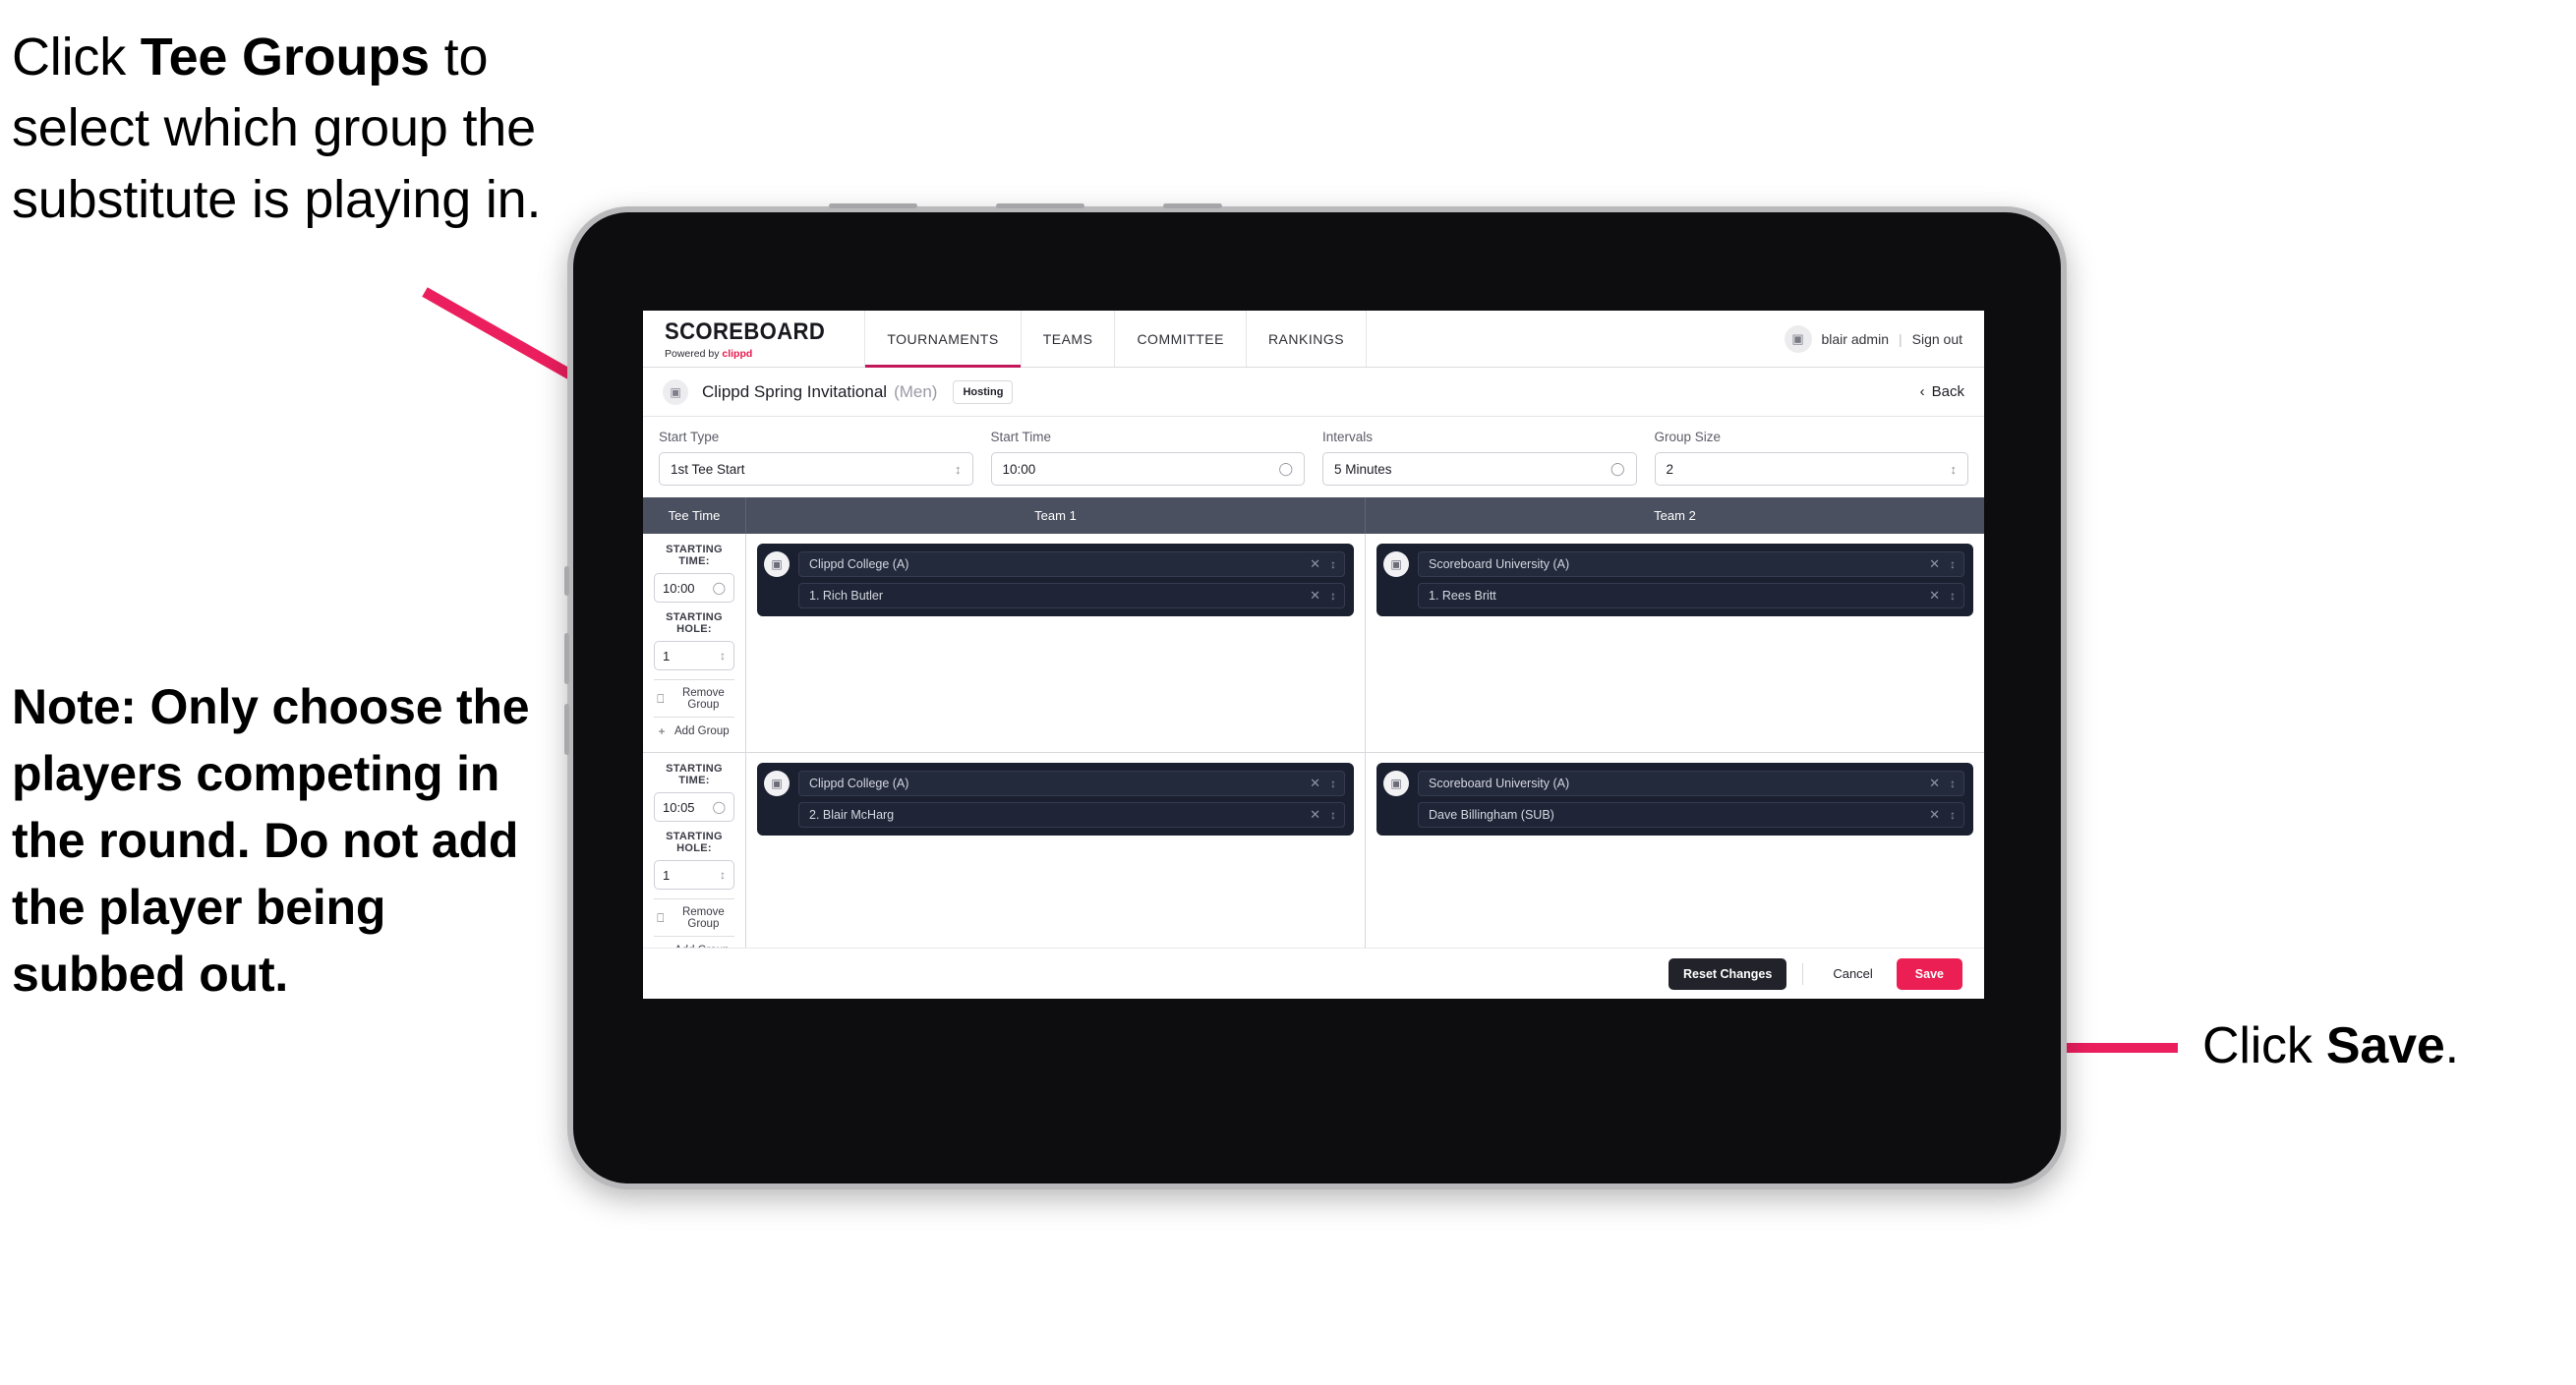 The image size is (2576, 1385). I want to click on school-name: Clippd College (A), so click(859, 783).